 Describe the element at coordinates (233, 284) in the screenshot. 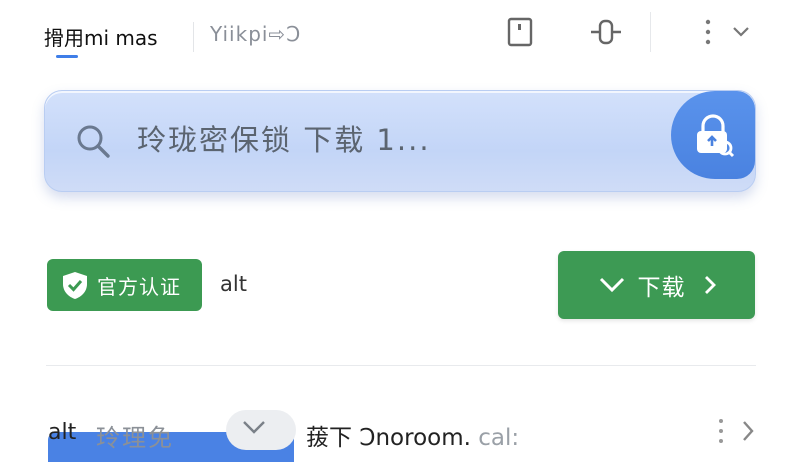

I see `alt-text: alt` at that location.